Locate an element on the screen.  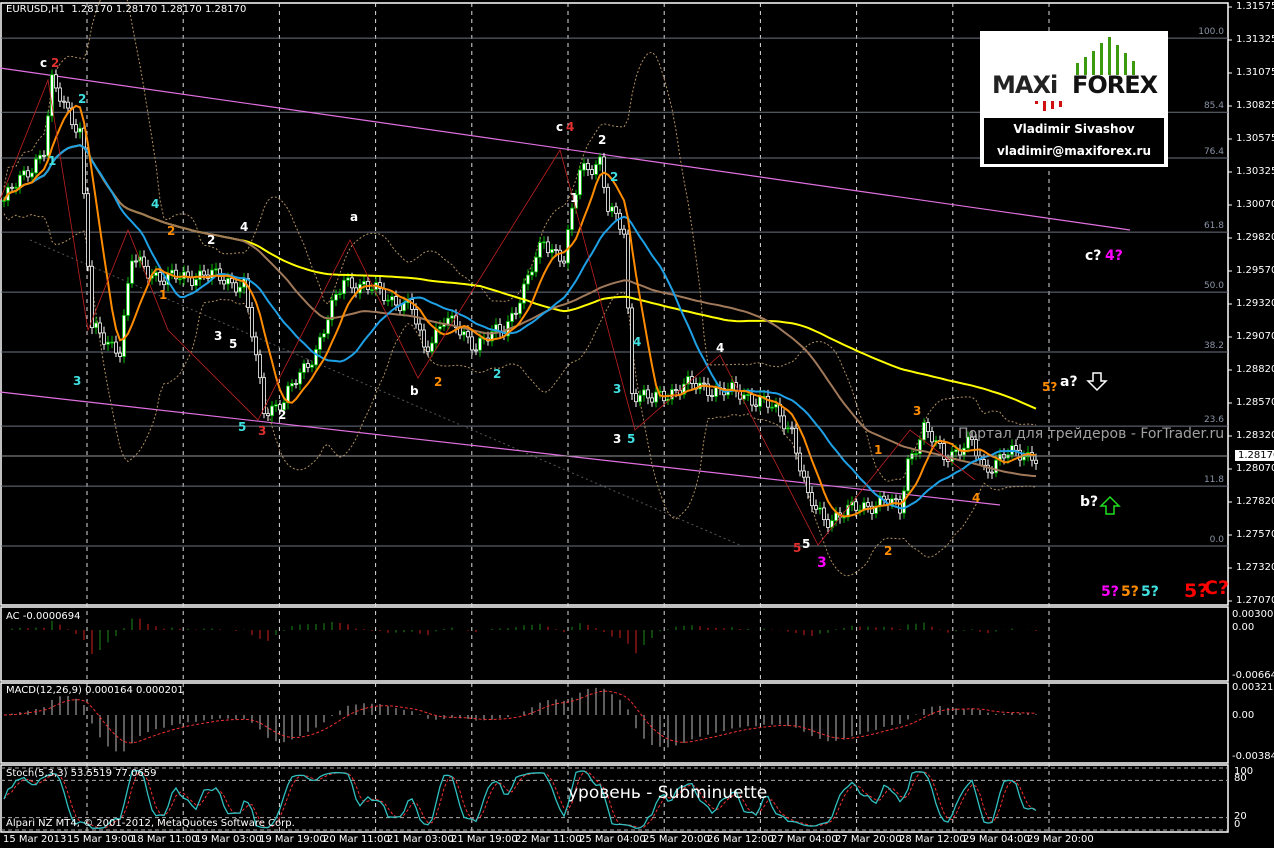
macd-signal-line is located at coordinates (520, 717).